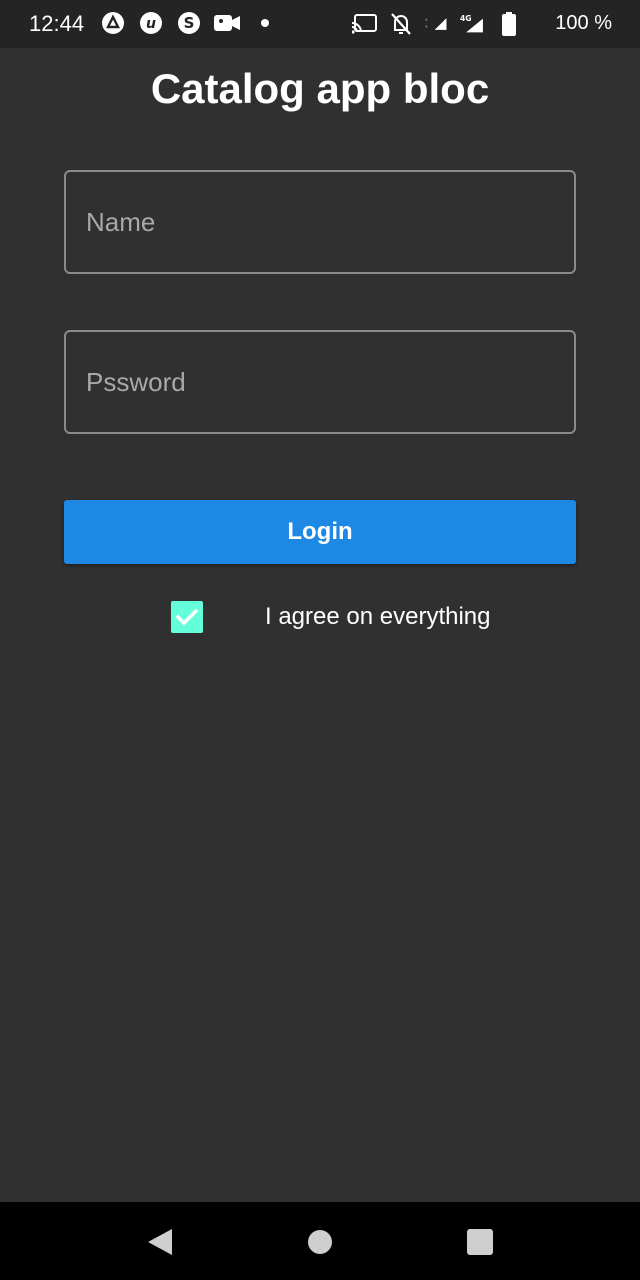 The image size is (640, 1280). I want to click on cast-icon, so click(365, 24).